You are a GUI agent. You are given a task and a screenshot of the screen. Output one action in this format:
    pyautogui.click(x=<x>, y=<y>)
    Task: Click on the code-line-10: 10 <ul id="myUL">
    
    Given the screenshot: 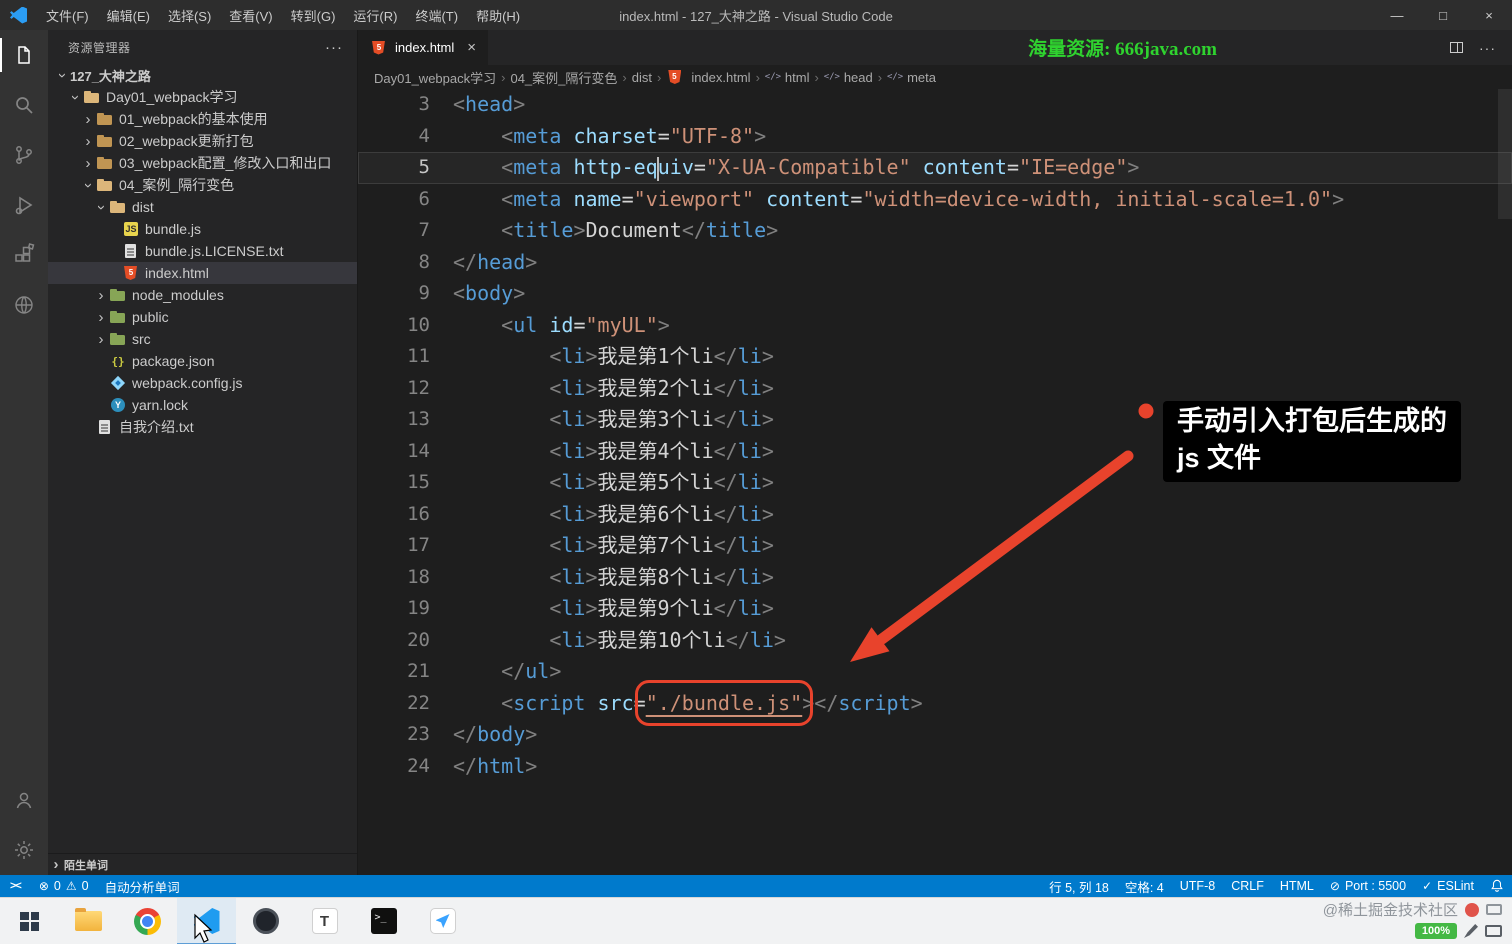 What is the action you would take?
    pyautogui.click(x=935, y=326)
    